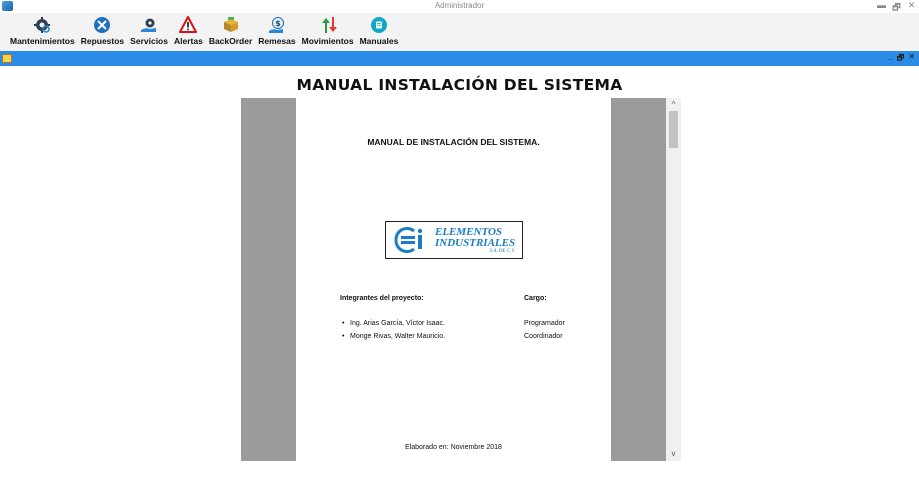 The height and width of the screenshot is (488, 919). What do you see at coordinates (673, 279) in the screenshot?
I see `vertical-scrollbar: ^ v` at bounding box center [673, 279].